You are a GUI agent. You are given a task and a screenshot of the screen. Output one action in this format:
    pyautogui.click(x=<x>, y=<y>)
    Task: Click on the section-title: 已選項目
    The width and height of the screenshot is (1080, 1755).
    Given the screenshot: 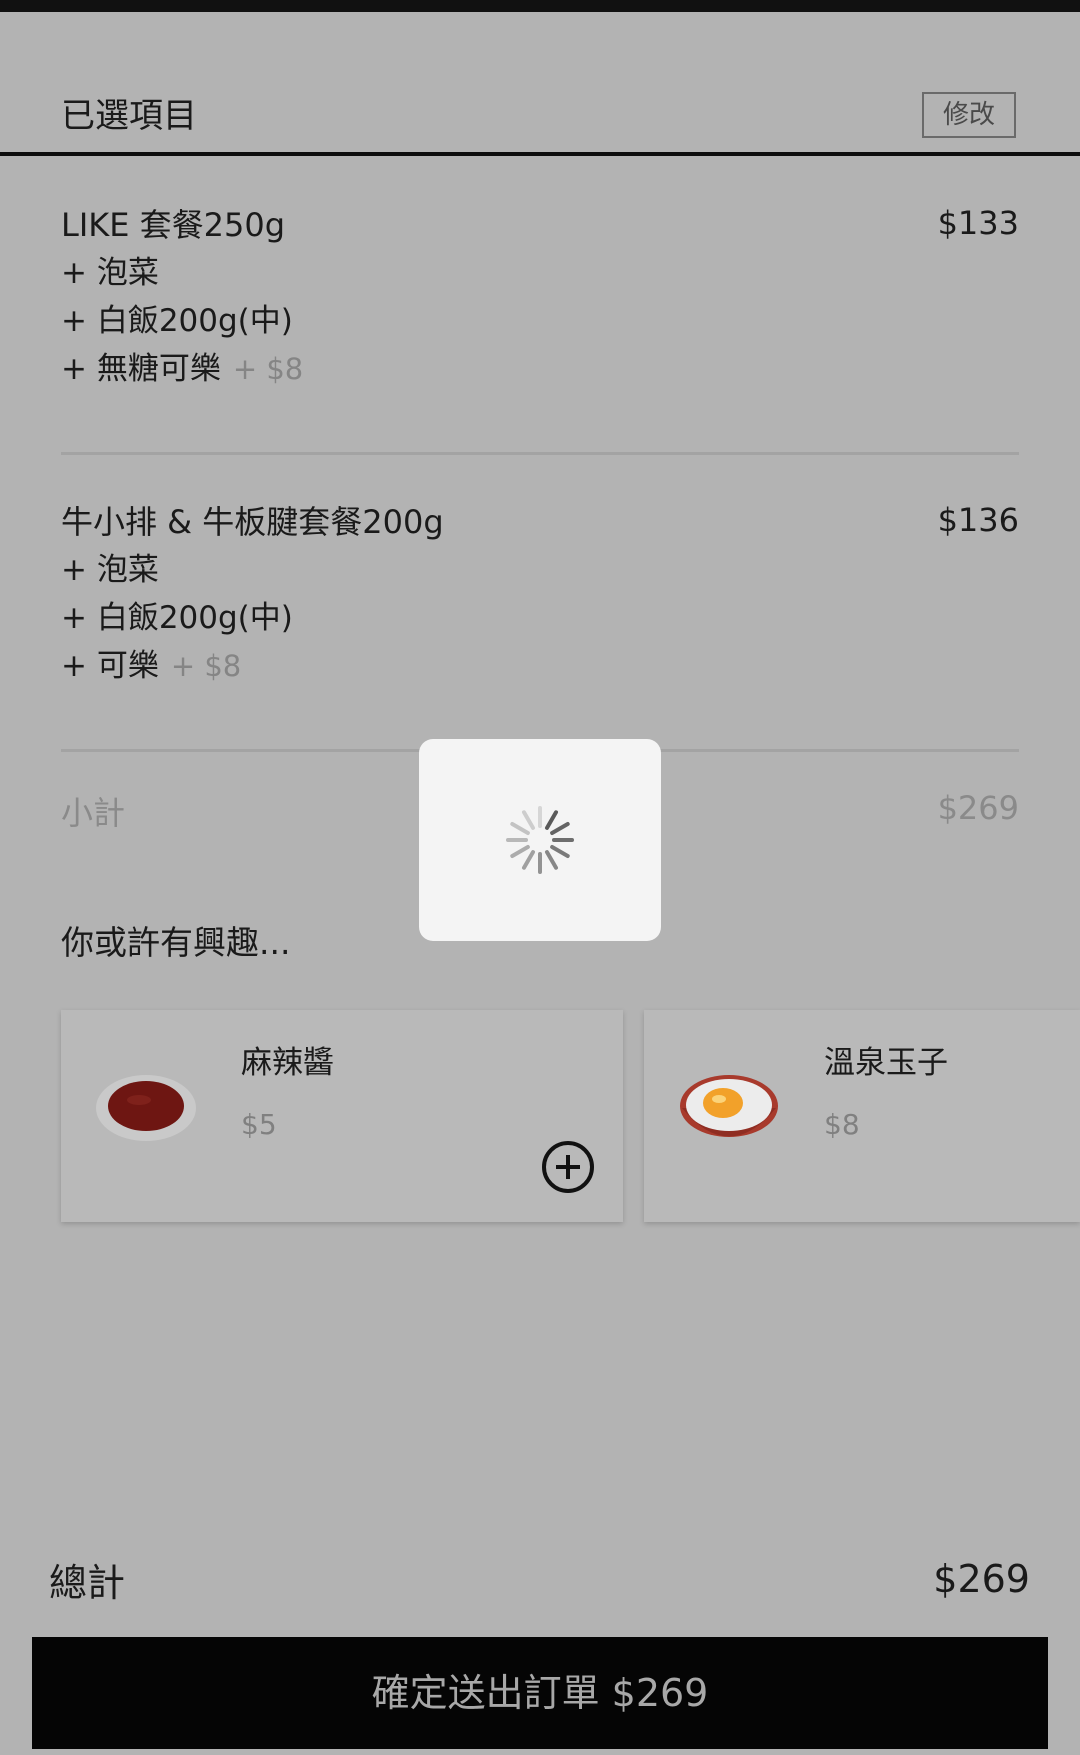 What is the action you would take?
    pyautogui.click(x=129, y=116)
    